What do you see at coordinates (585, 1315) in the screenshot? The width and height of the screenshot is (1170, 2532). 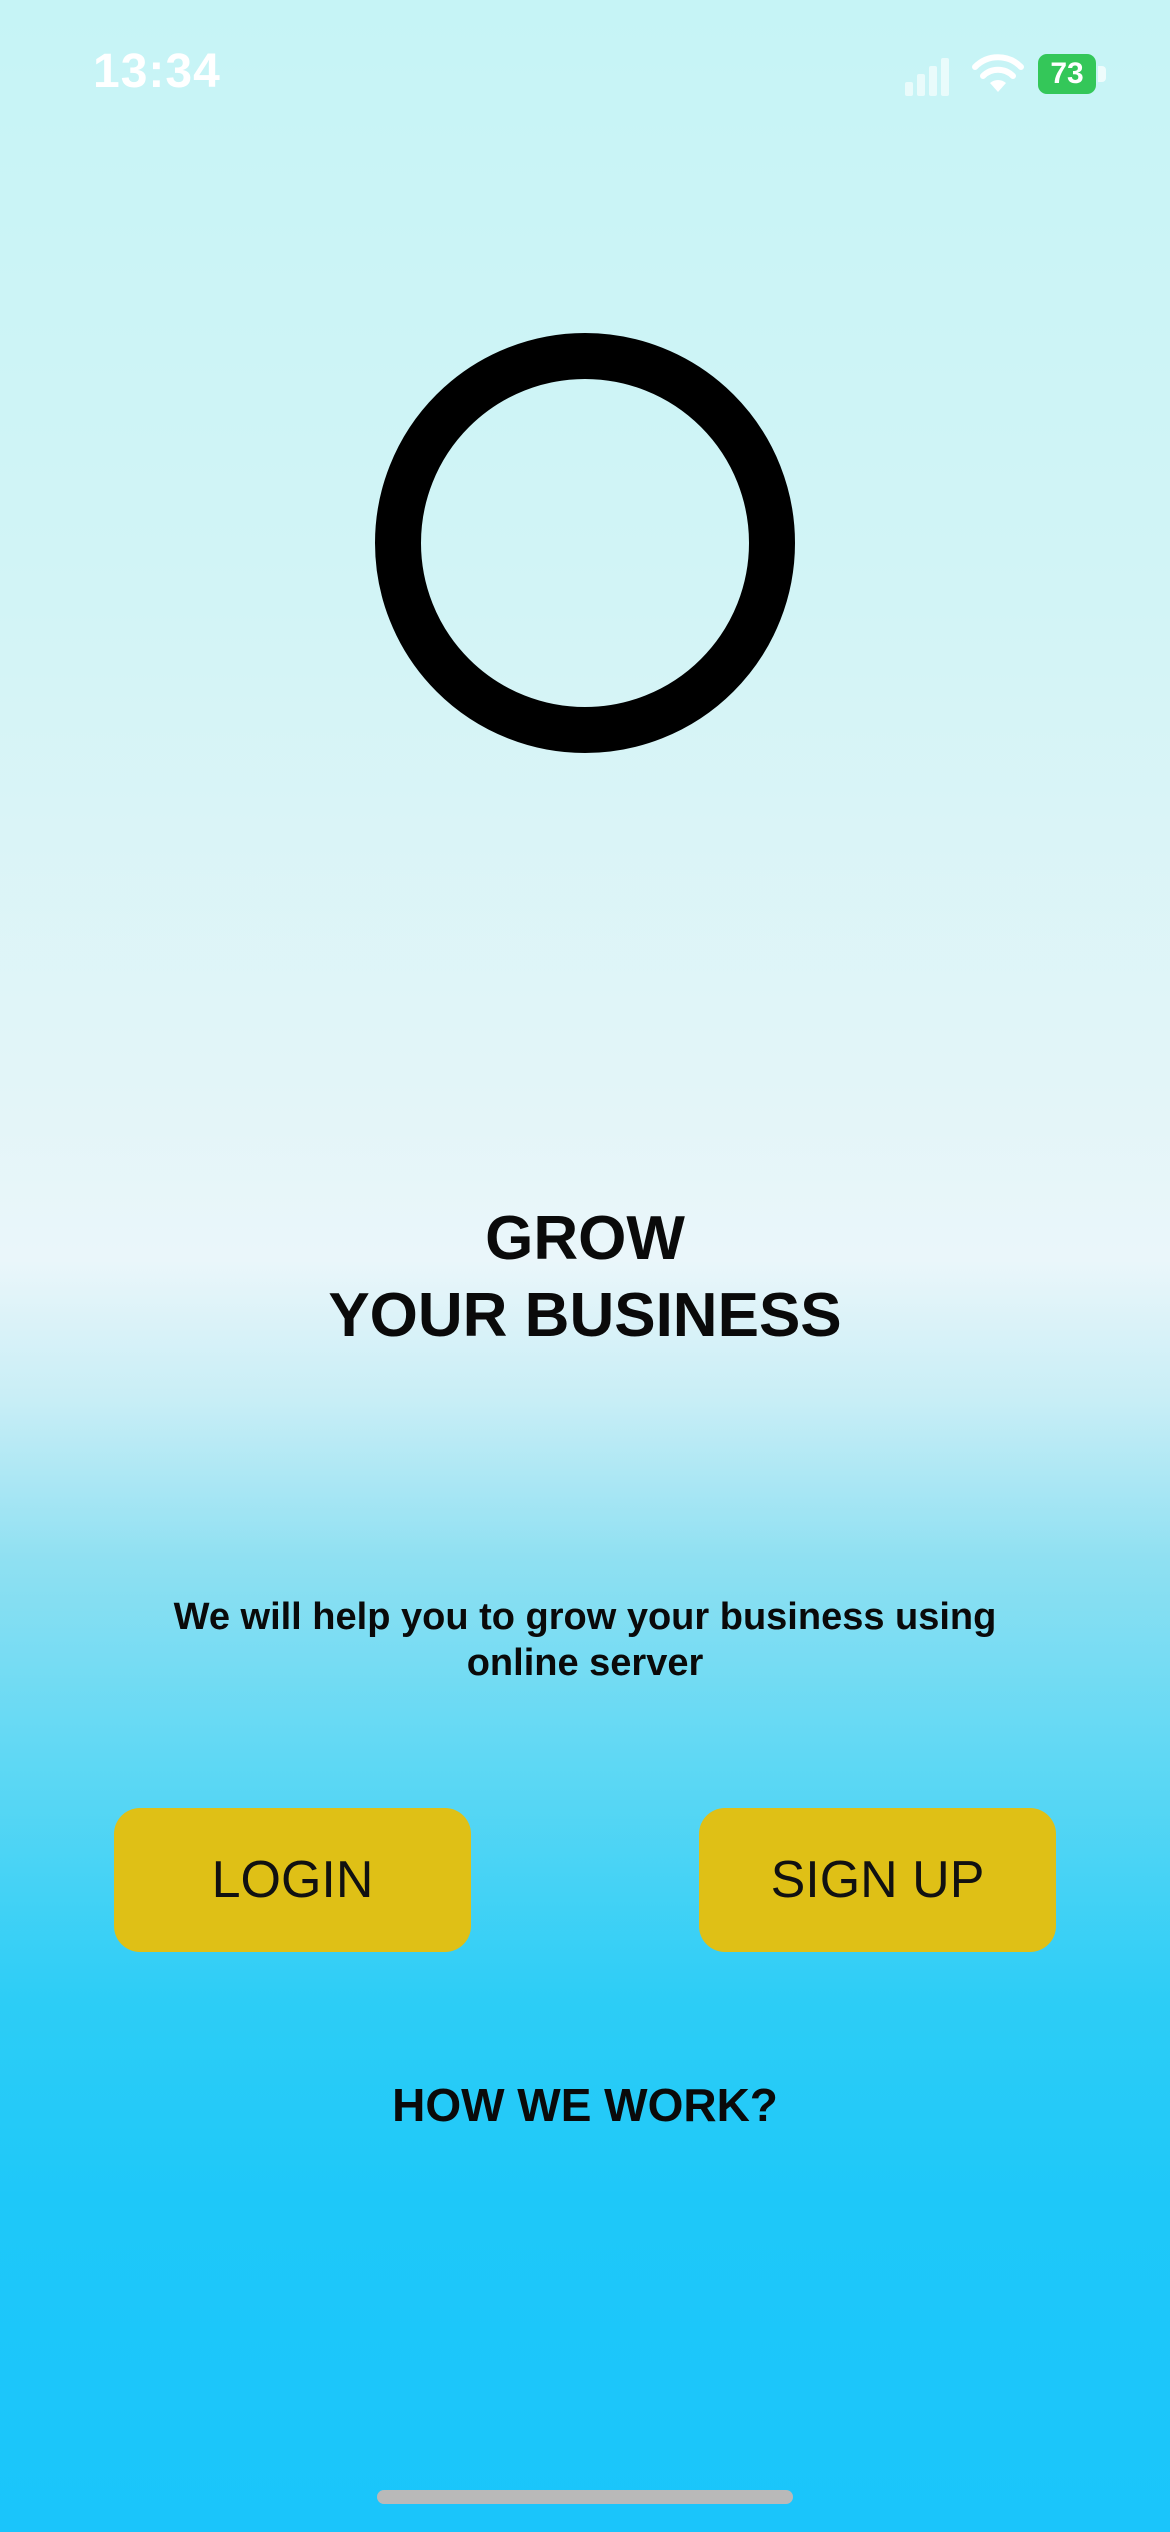 I see `headline-line-2: YOUR BUSINESS` at bounding box center [585, 1315].